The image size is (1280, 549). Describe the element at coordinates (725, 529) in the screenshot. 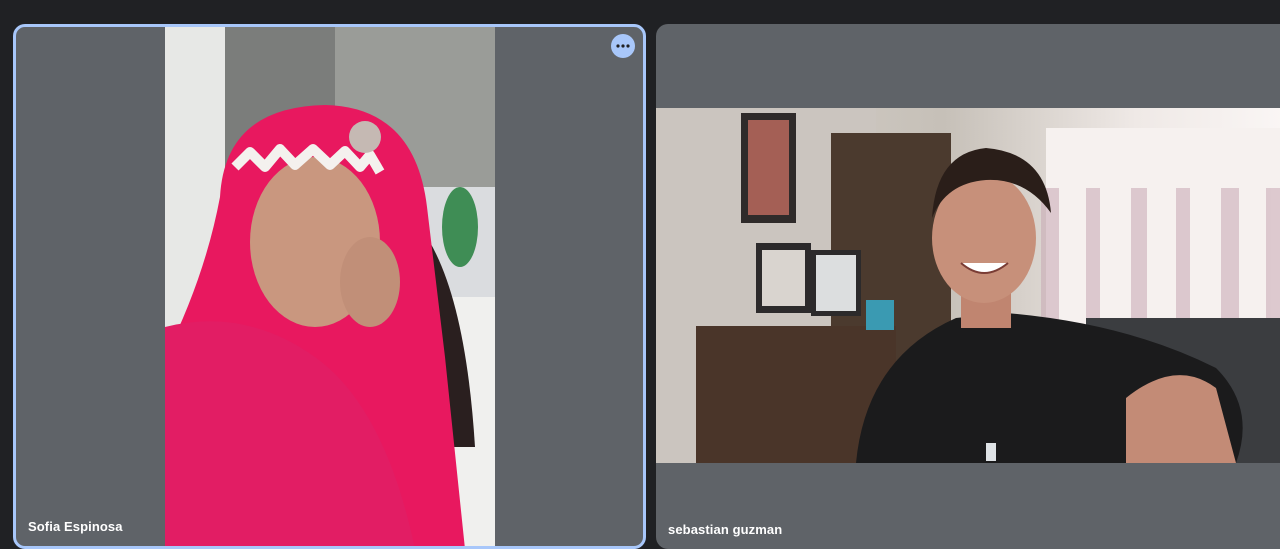

I see `participant-name-label: sebastian guzman` at that location.